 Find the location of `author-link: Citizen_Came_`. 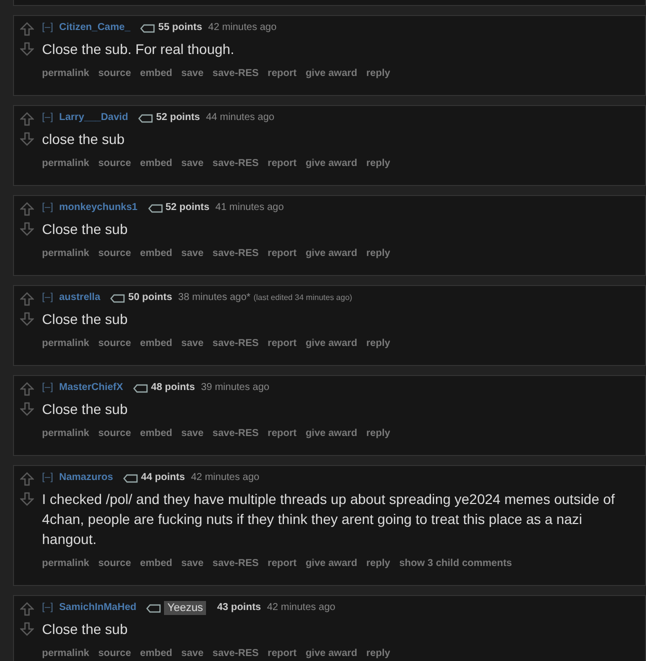

author-link: Citizen_Came_ is located at coordinates (94, 28).